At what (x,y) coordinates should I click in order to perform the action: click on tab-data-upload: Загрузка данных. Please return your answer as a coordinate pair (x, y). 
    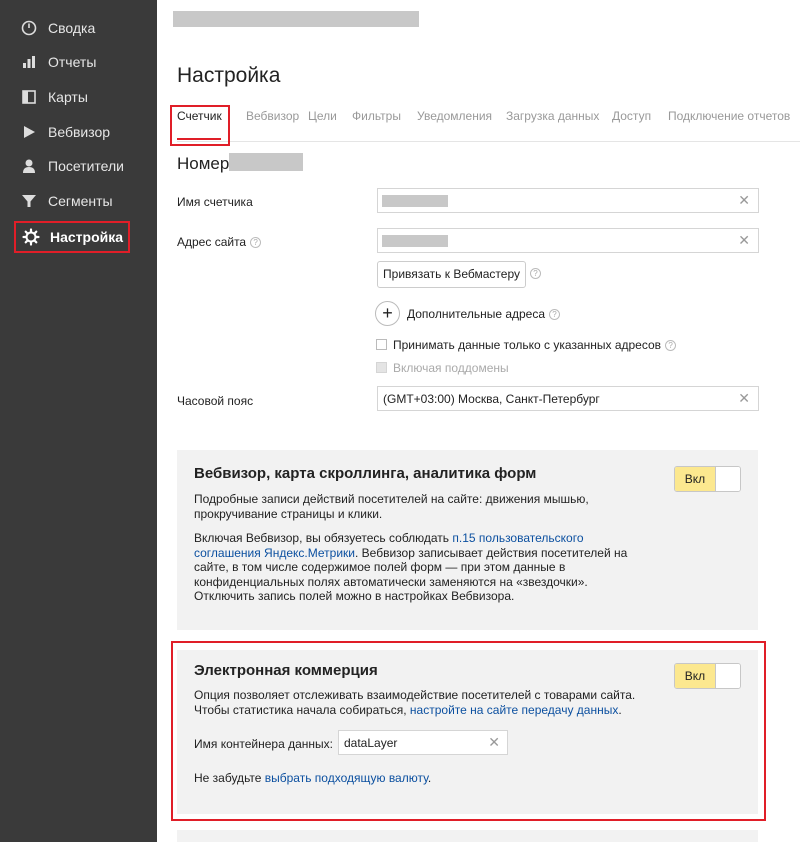
    Looking at the image, I should click on (552, 116).